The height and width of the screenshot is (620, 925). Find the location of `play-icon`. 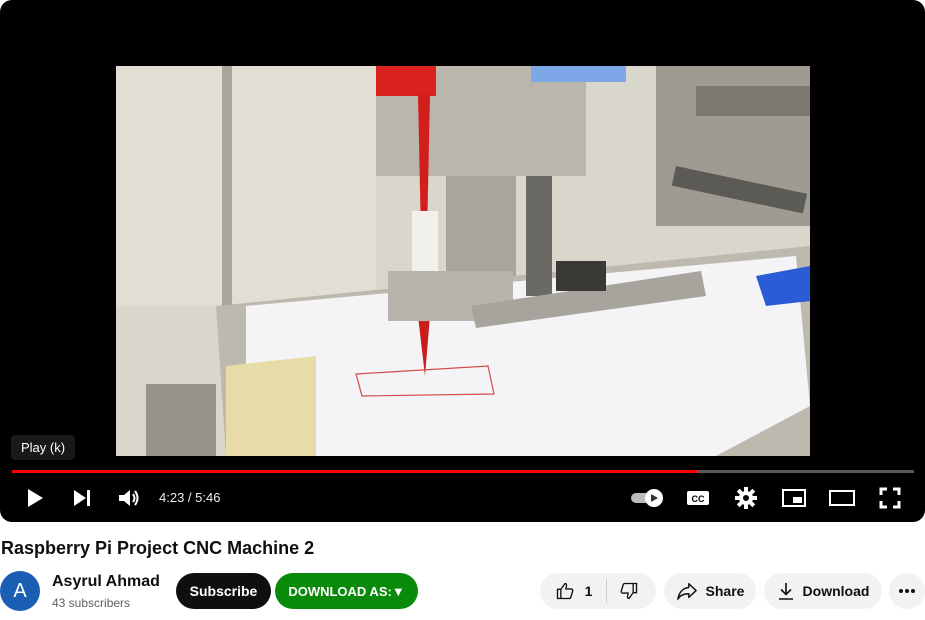

play-icon is located at coordinates (35, 498).